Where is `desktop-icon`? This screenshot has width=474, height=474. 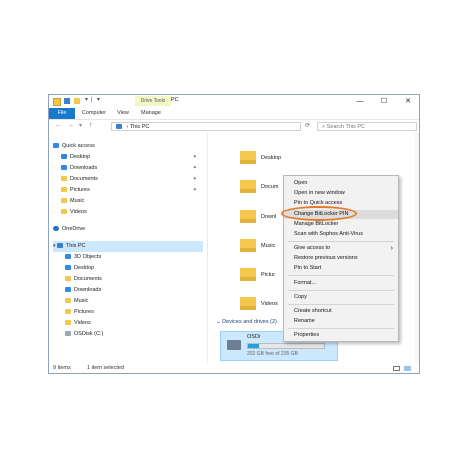
desktop-icon is located at coordinates (64, 157).